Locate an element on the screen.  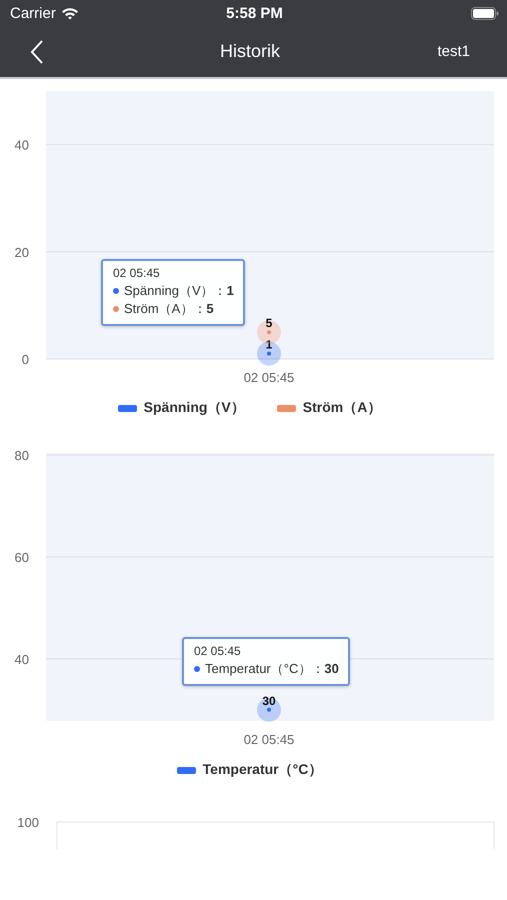
data-label: 30 is located at coordinates (269, 701).